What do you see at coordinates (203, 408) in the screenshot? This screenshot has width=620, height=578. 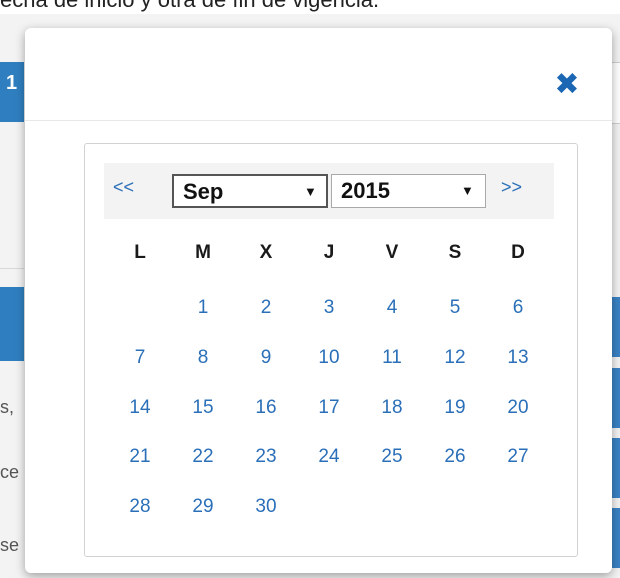 I see `calendar-day: 15` at bounding box center [203, 408].